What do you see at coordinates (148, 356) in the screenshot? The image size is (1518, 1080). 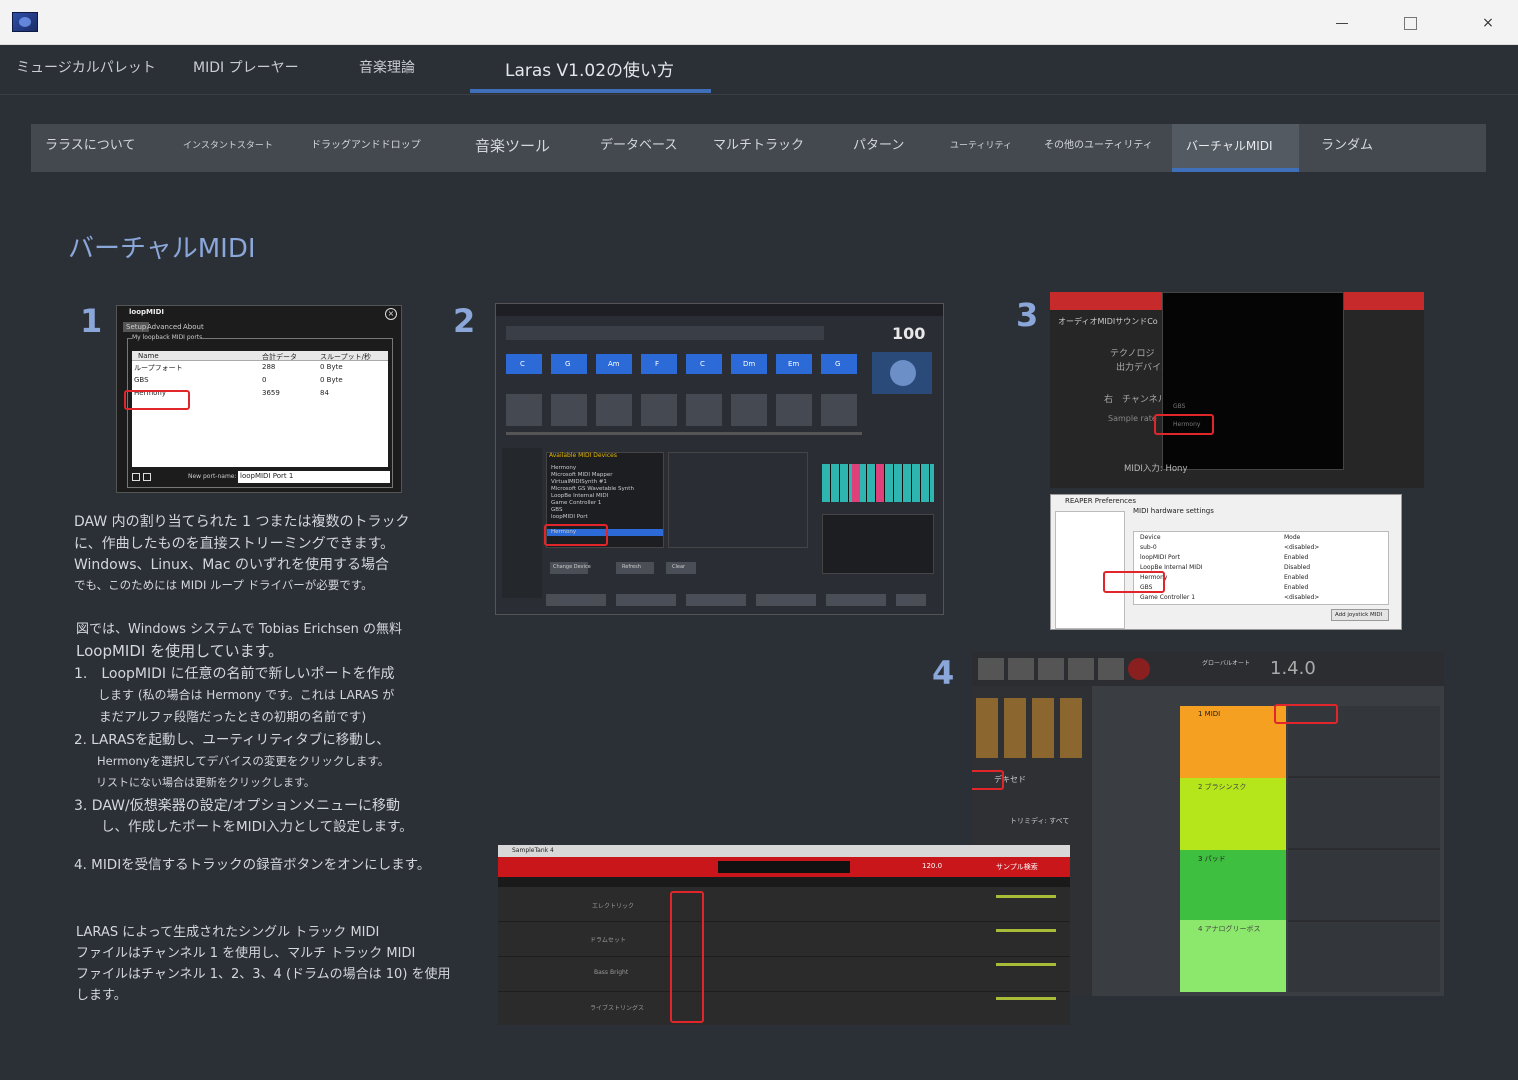 I see `col-header: Name` at bounding box center [148, 356].